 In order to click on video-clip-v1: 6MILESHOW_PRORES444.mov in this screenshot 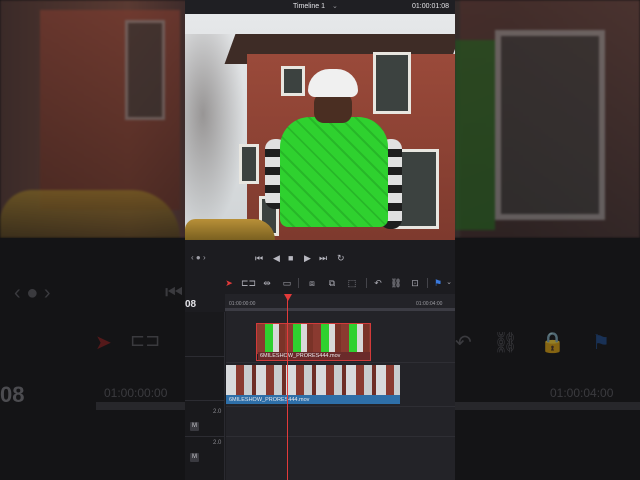, I will do `click(313, 384)`.